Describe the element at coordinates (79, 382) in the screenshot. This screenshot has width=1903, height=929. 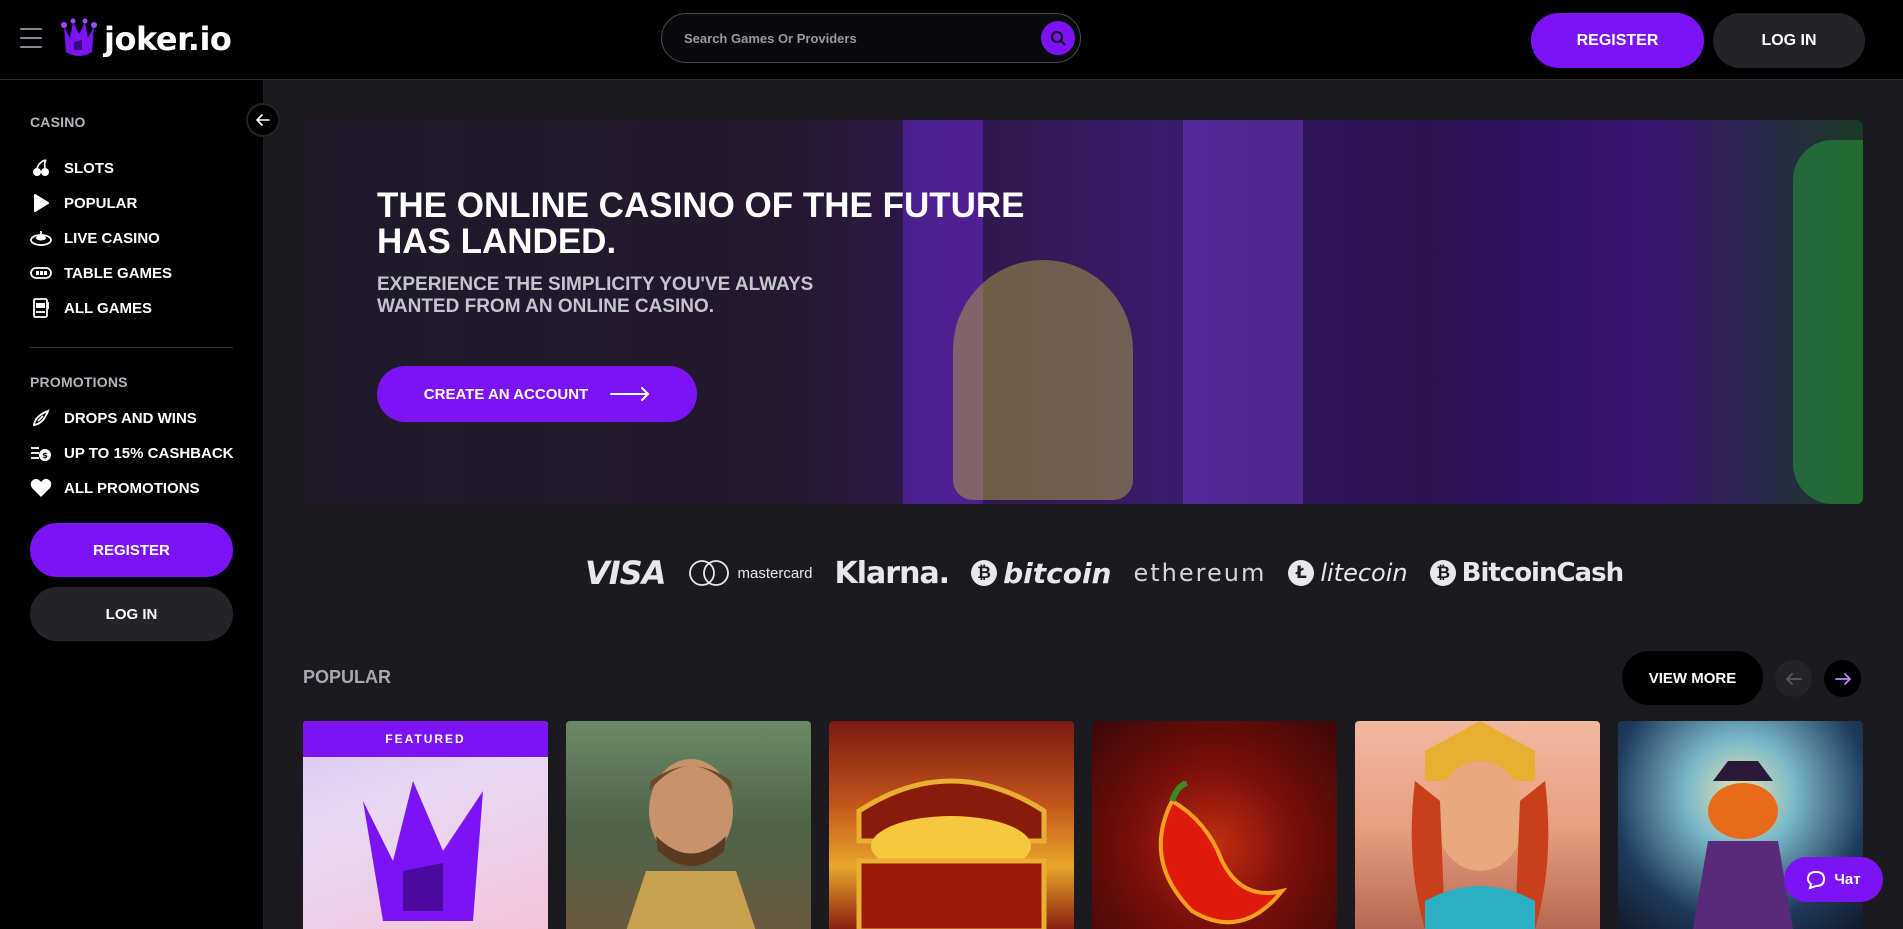
I see `promotions-section-title: PROMOTIONS` at that location.